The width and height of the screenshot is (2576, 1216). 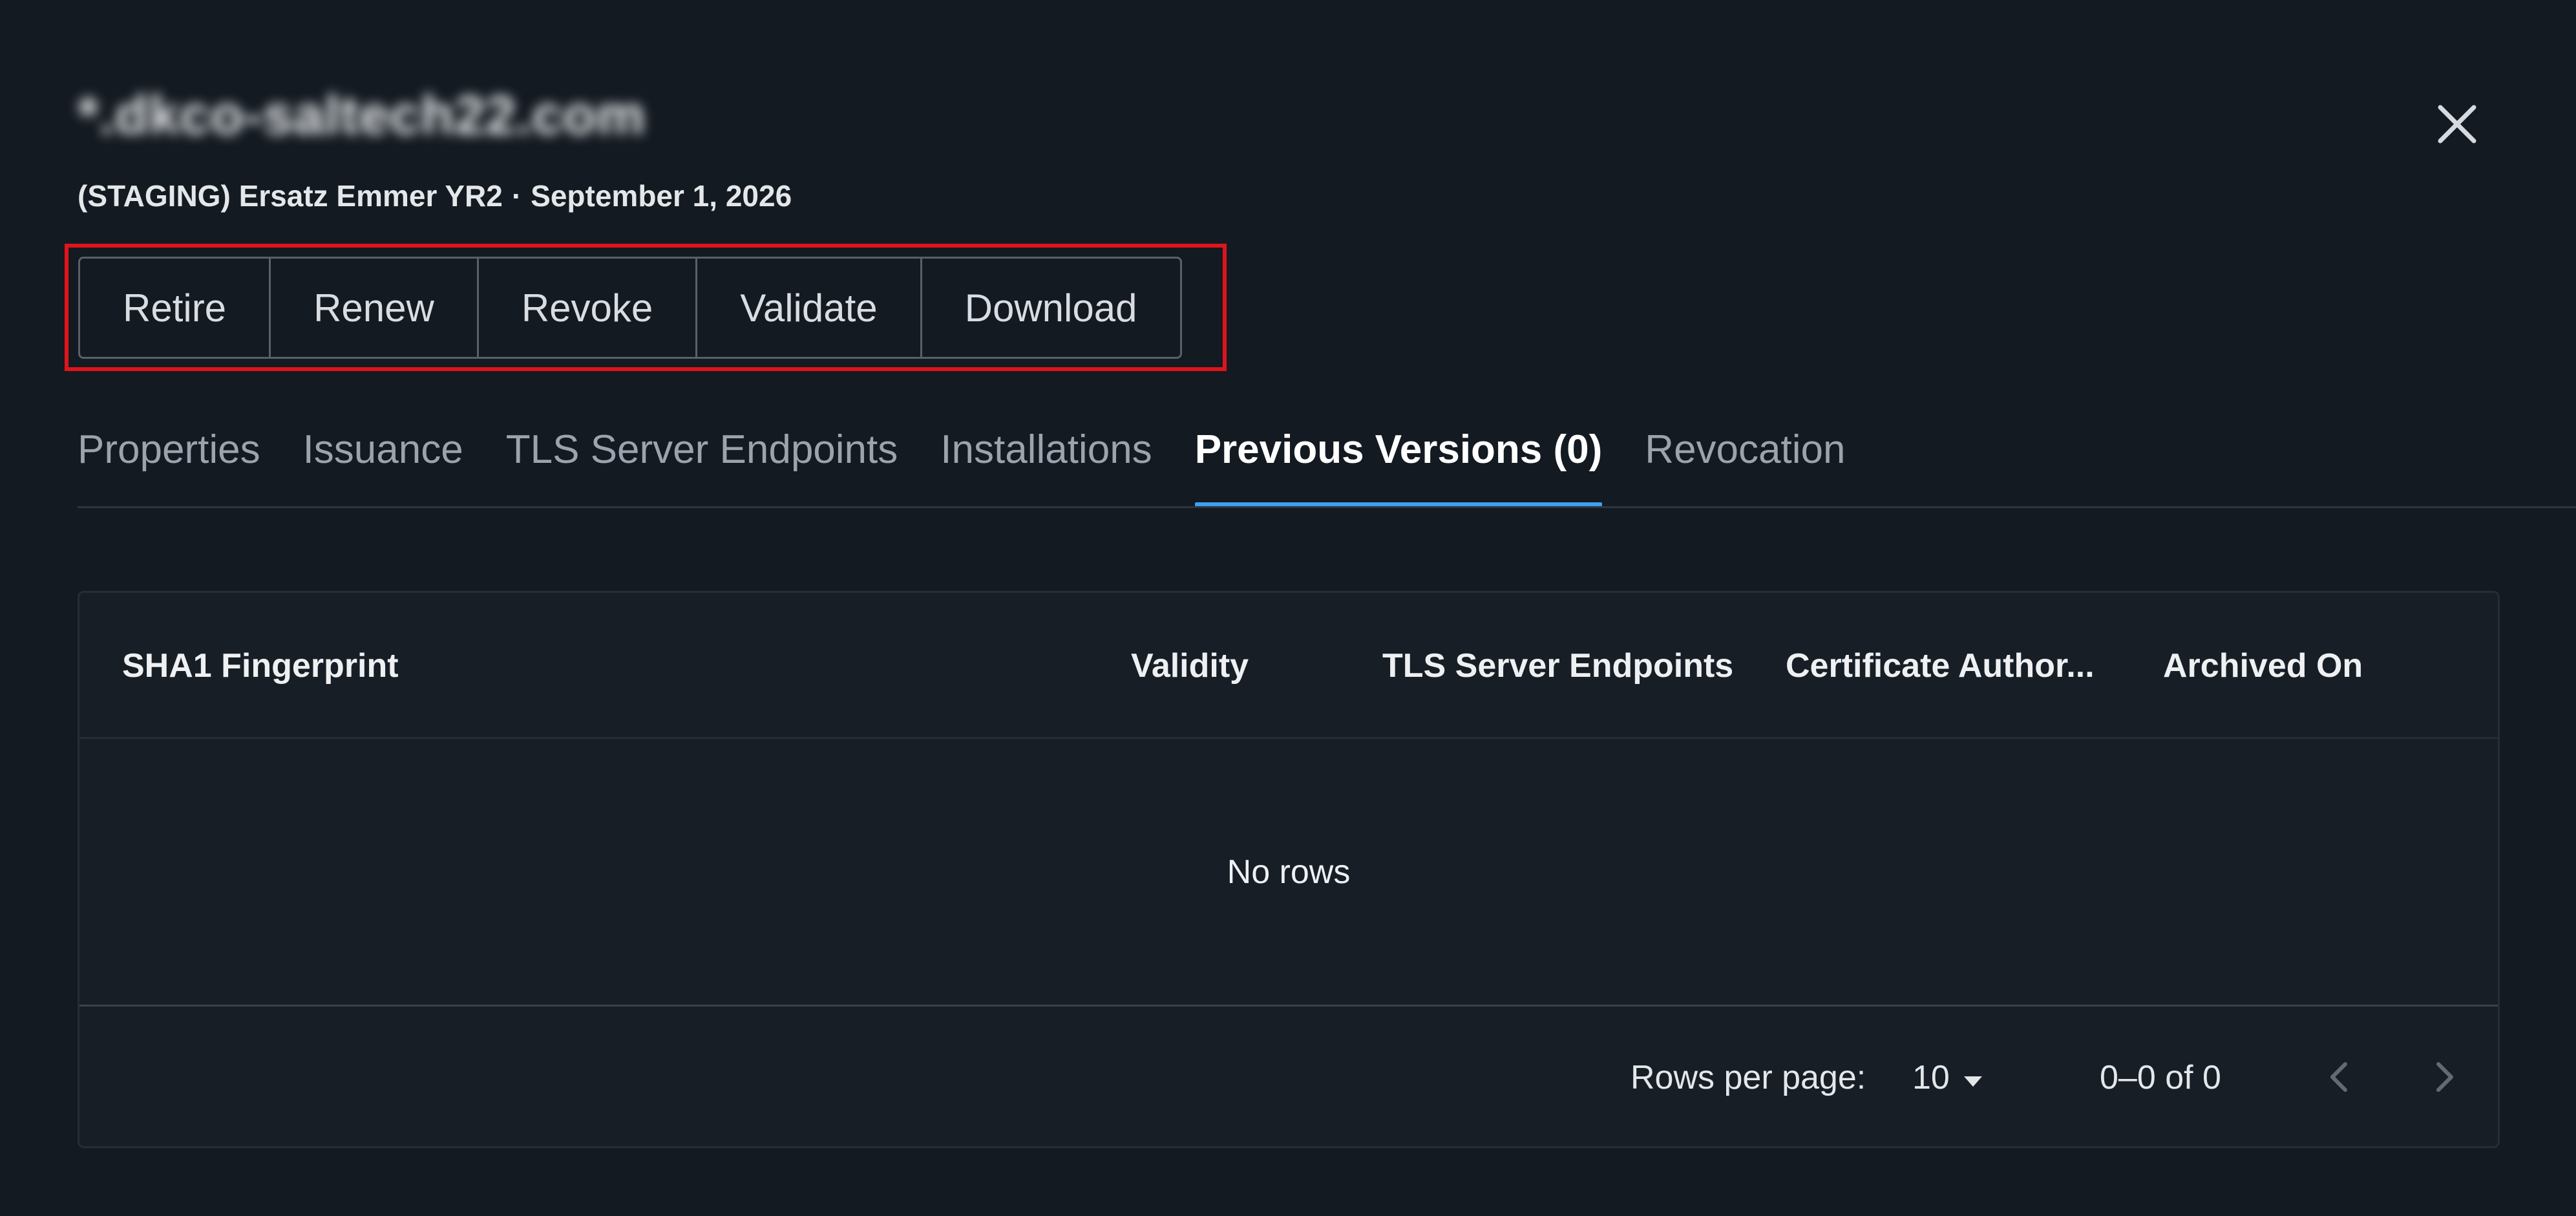 I want to click on close-icon, so click(x=2457, y=125).